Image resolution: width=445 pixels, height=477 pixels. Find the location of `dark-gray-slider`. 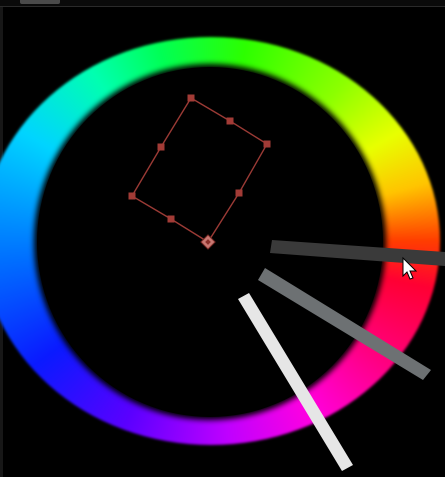

dark-gray-slider is located at coordinates (357, 253).